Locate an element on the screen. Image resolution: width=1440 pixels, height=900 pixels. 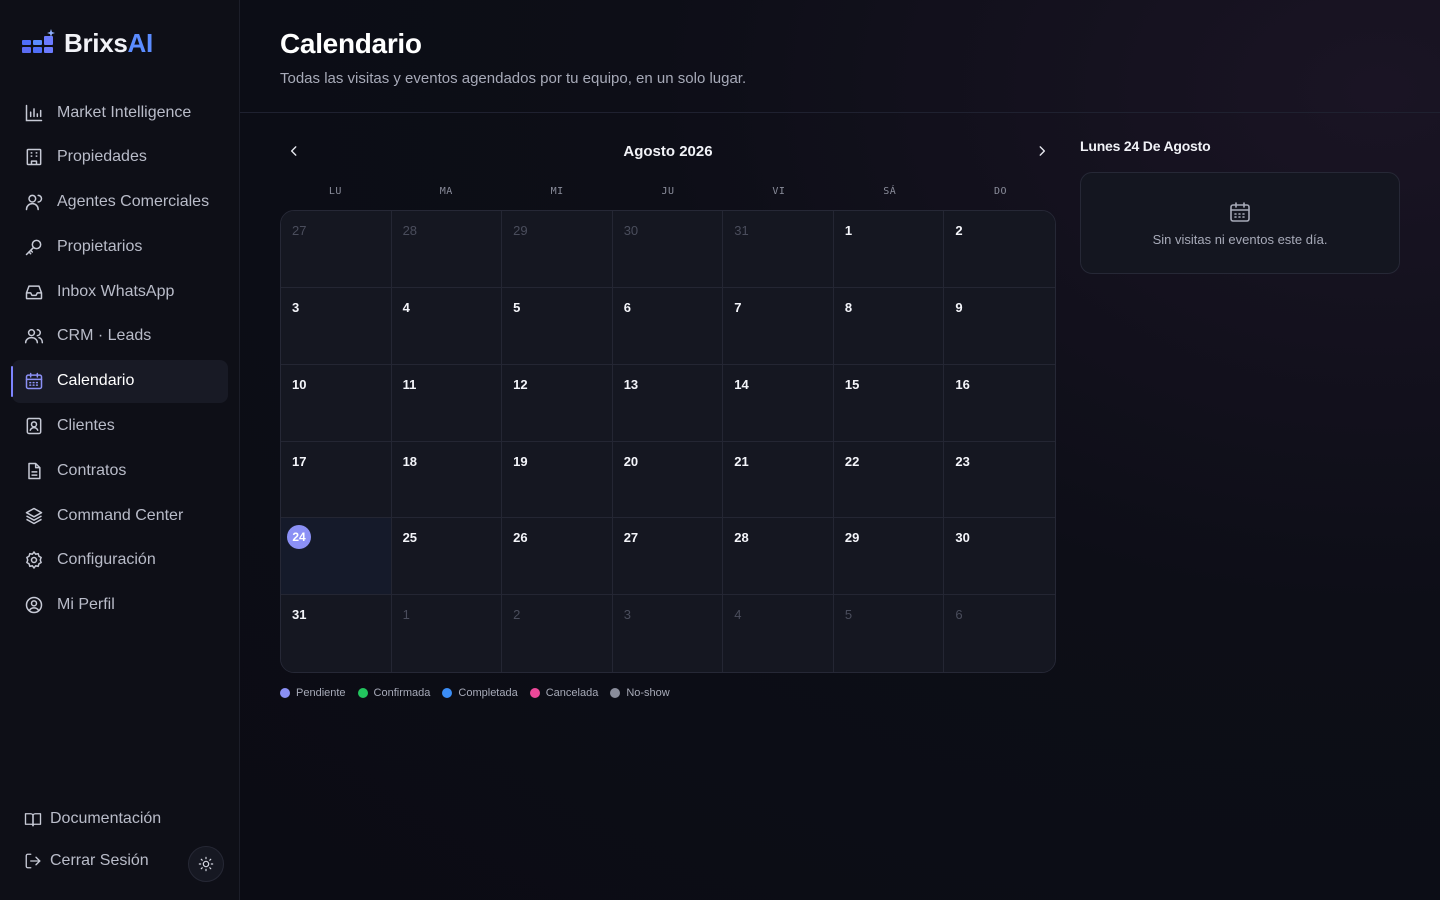
calendar-day: 25 is located at coordinates (447, 557).